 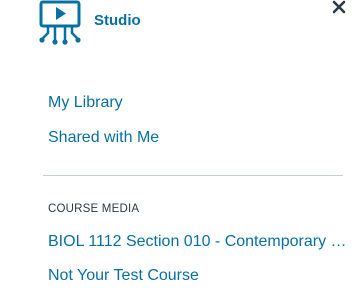 I want to click on divider, so click(x=193, y=175).